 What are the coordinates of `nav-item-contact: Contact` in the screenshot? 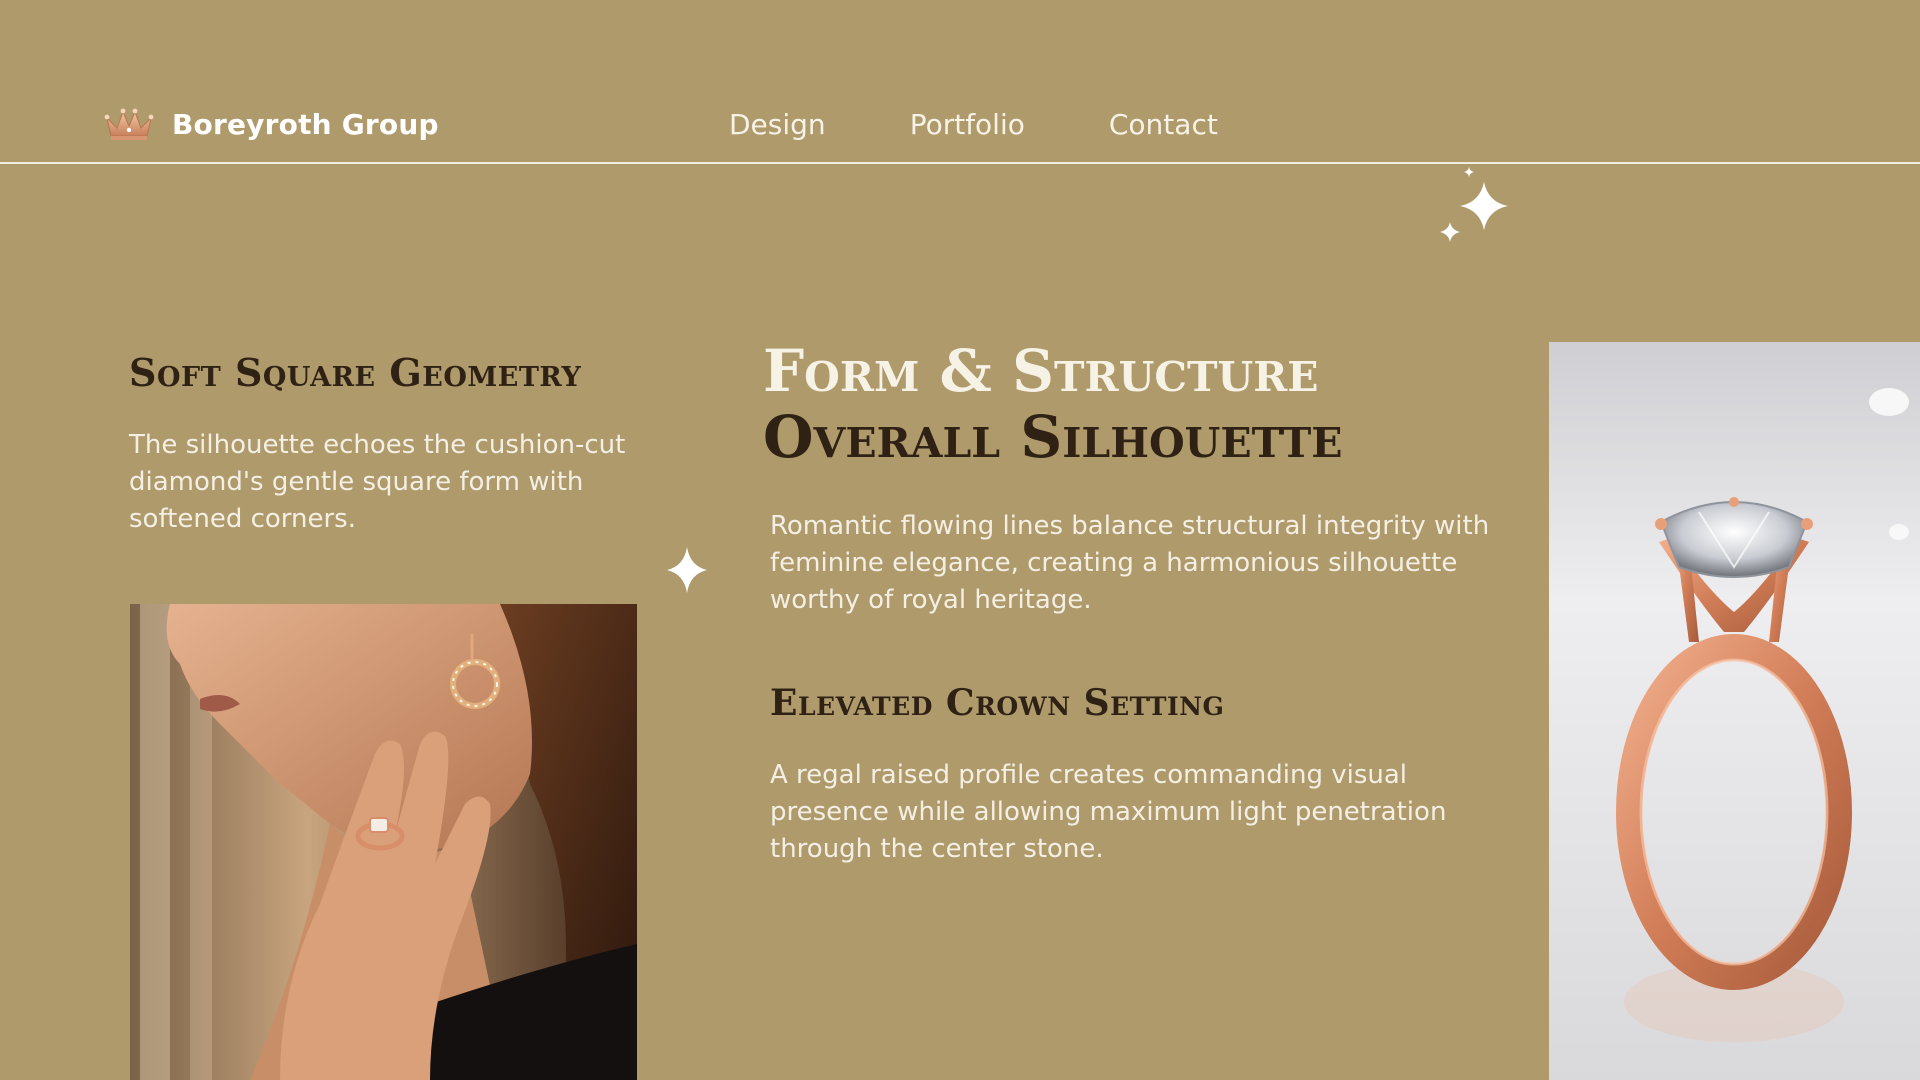 It's located at (1163, 124).